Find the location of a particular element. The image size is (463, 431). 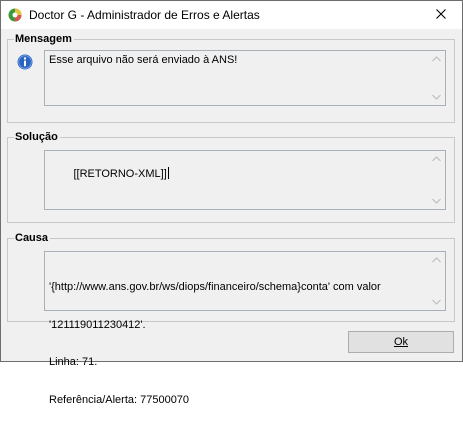

text-cursor is located at coordinates (168, 172).